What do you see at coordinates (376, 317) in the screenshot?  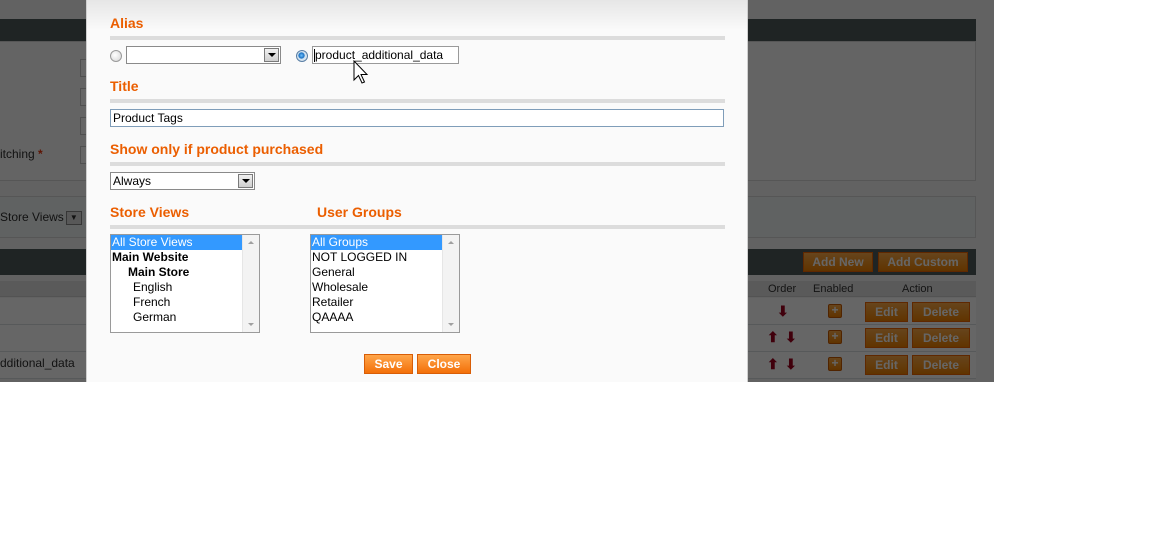 I see `user-group-option: QAAAA` at bounding box center [376, 317].